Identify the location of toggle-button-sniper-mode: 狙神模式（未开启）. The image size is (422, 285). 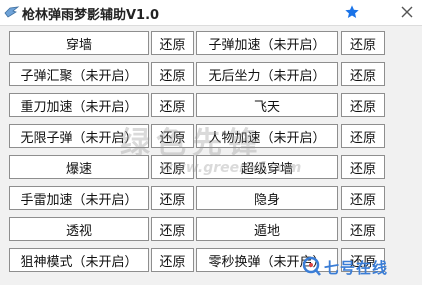
(79, 260).